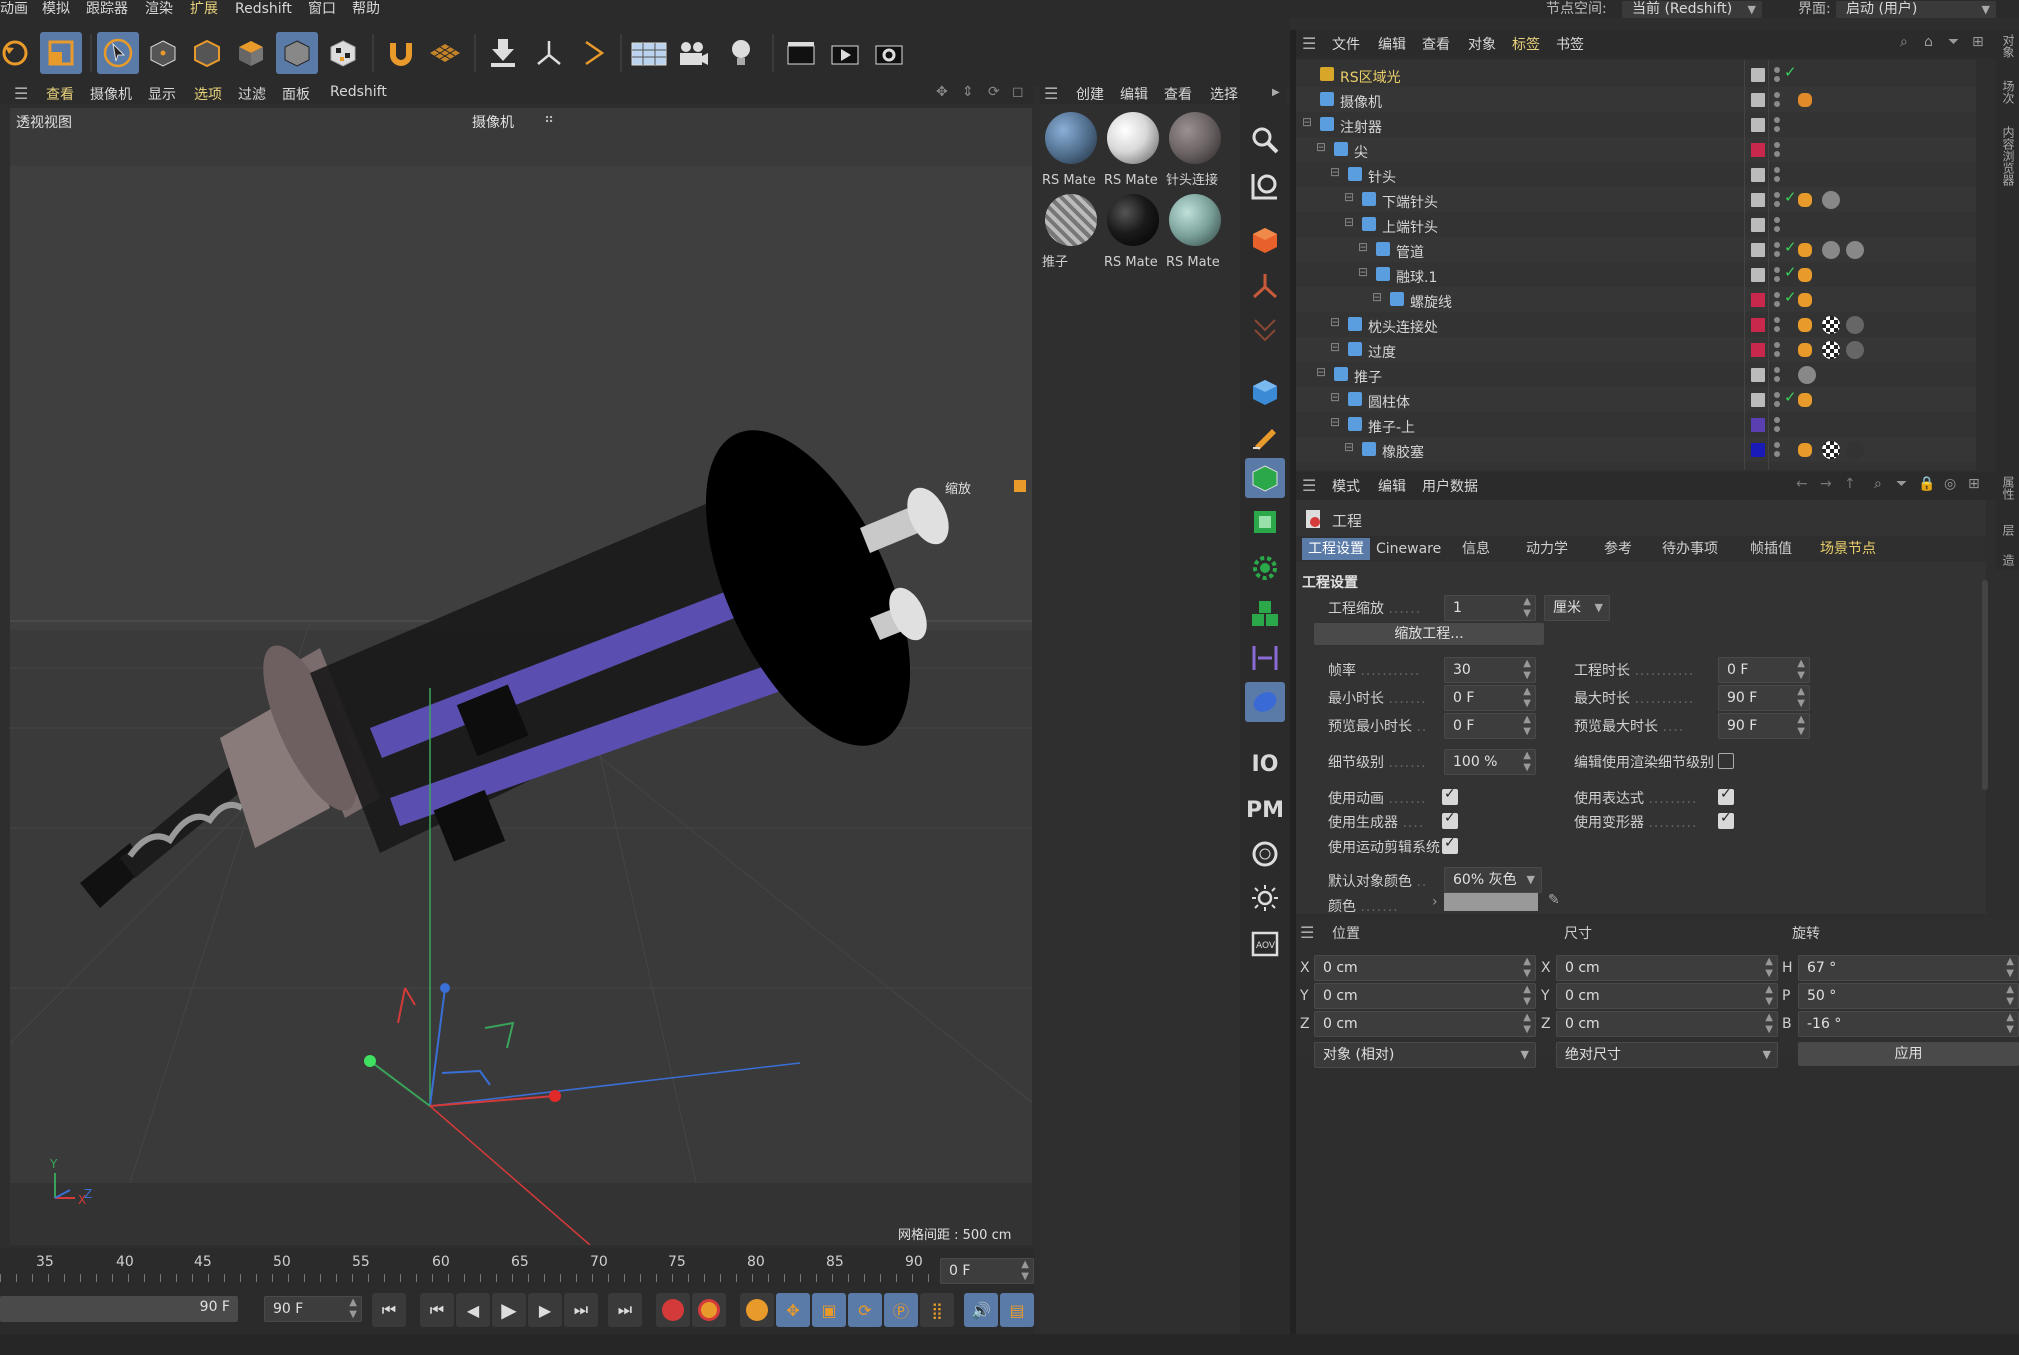 This screenshot has height=1355, width=2019. Describe the element at coordinates (1491, 902) in the screenshot. I see `color-swatch` at that location.